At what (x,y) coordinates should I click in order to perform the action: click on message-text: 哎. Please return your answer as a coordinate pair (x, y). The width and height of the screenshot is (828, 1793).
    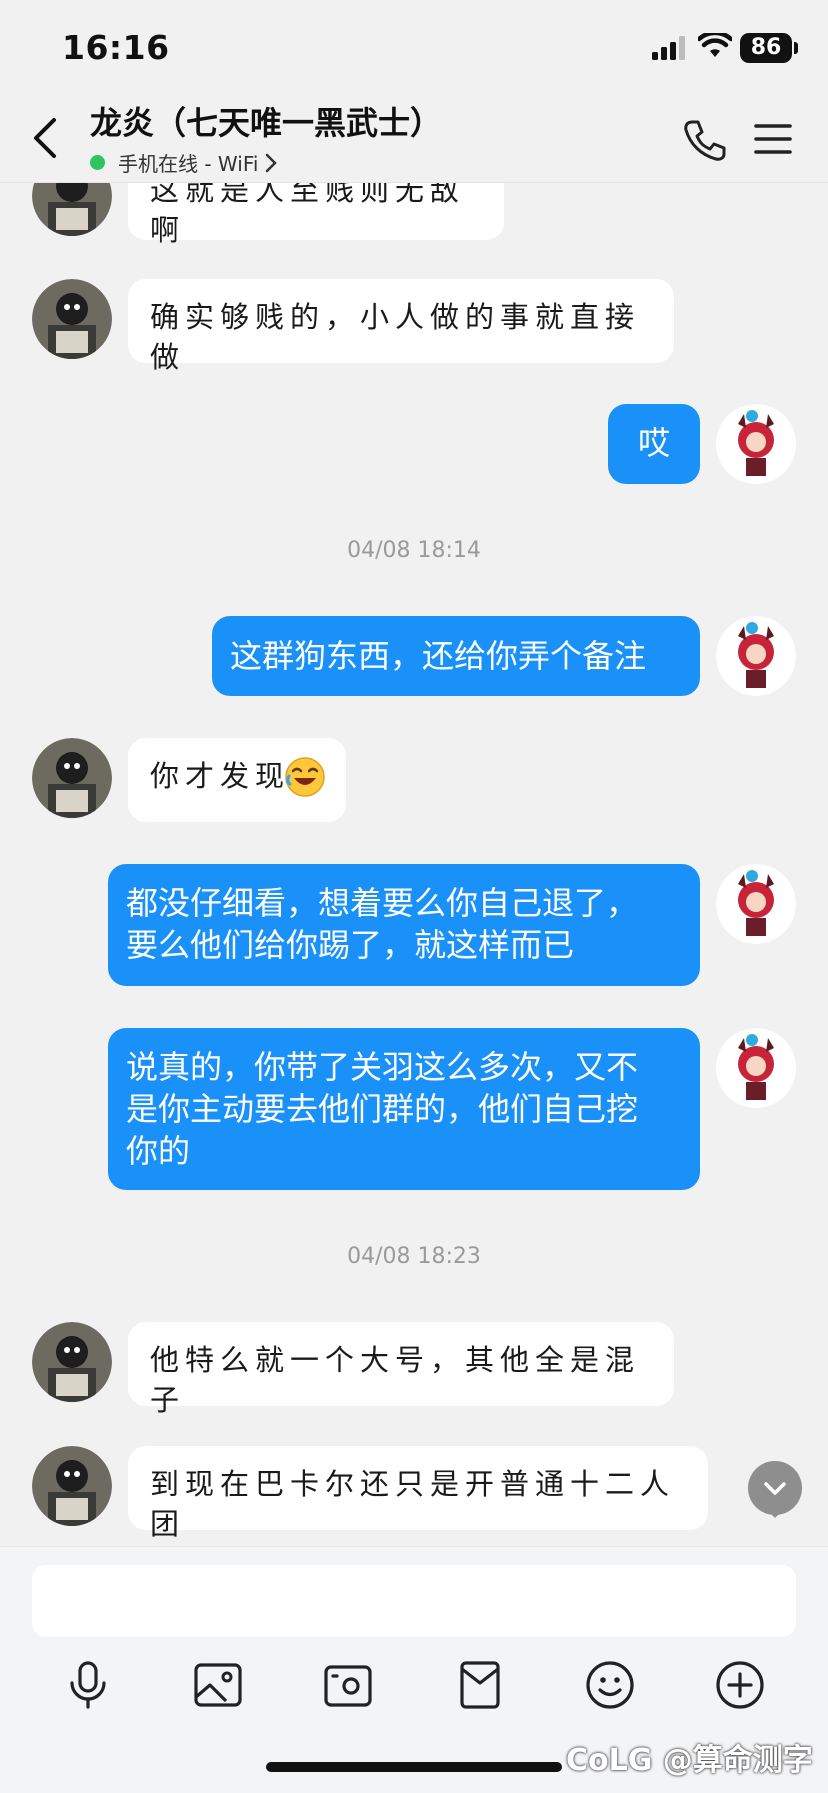
    Looking at the image, I should click on (653, 443).